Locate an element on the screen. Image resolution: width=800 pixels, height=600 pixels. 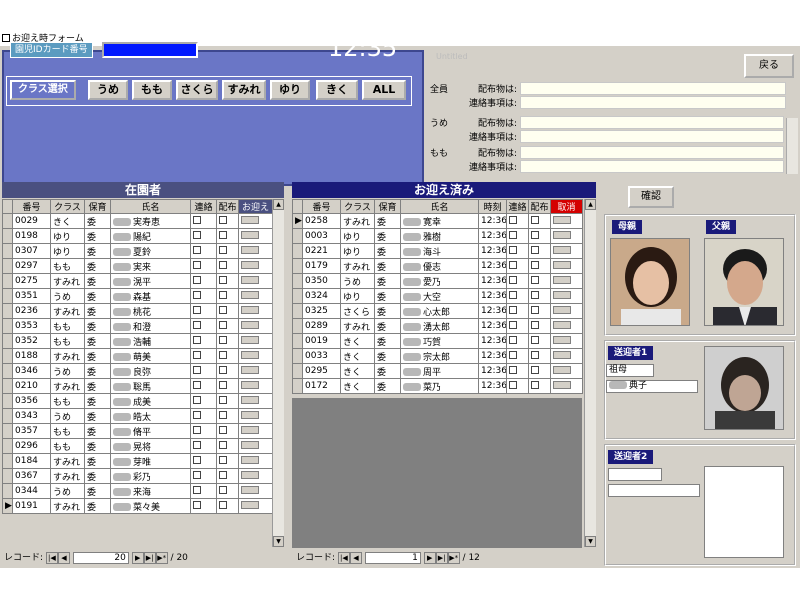
escort2-name-field is located at coordinates (654, 490).